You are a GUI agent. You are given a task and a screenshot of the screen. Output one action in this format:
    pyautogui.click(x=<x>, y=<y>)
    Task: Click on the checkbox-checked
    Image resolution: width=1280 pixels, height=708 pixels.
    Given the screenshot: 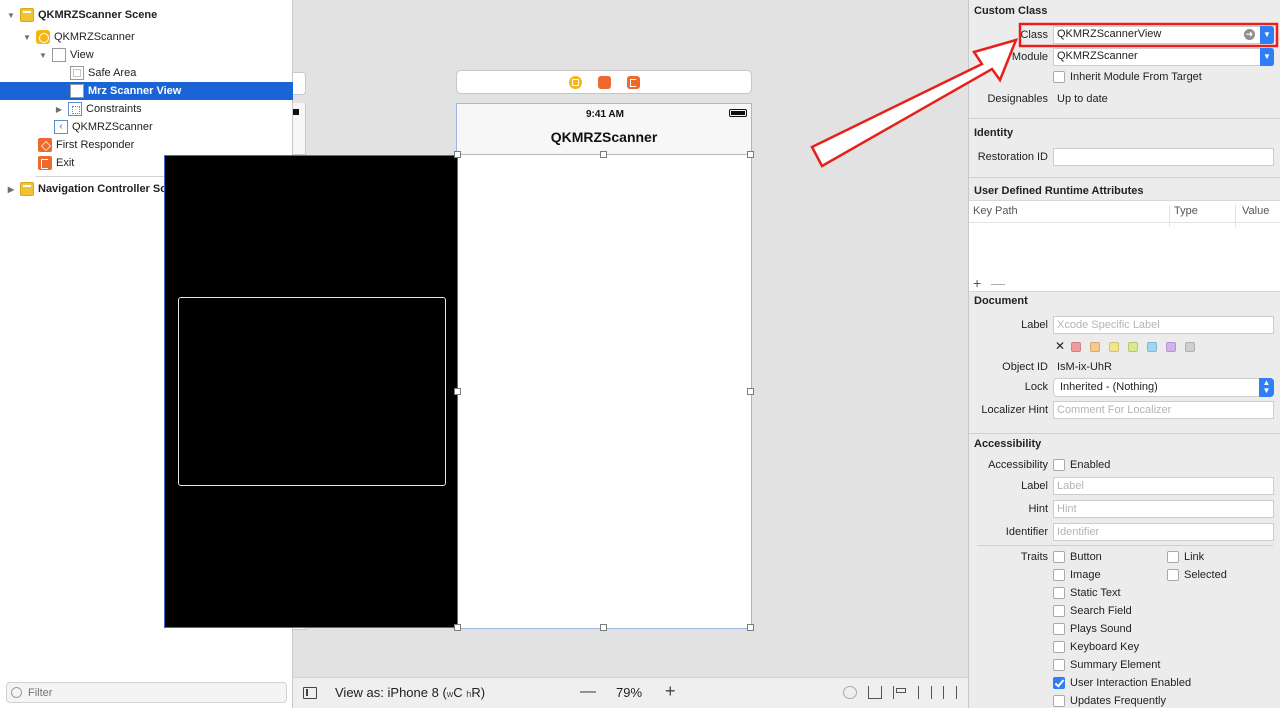 What is the action you would take?
    pyautogui.click(x=1059, y=683)
    